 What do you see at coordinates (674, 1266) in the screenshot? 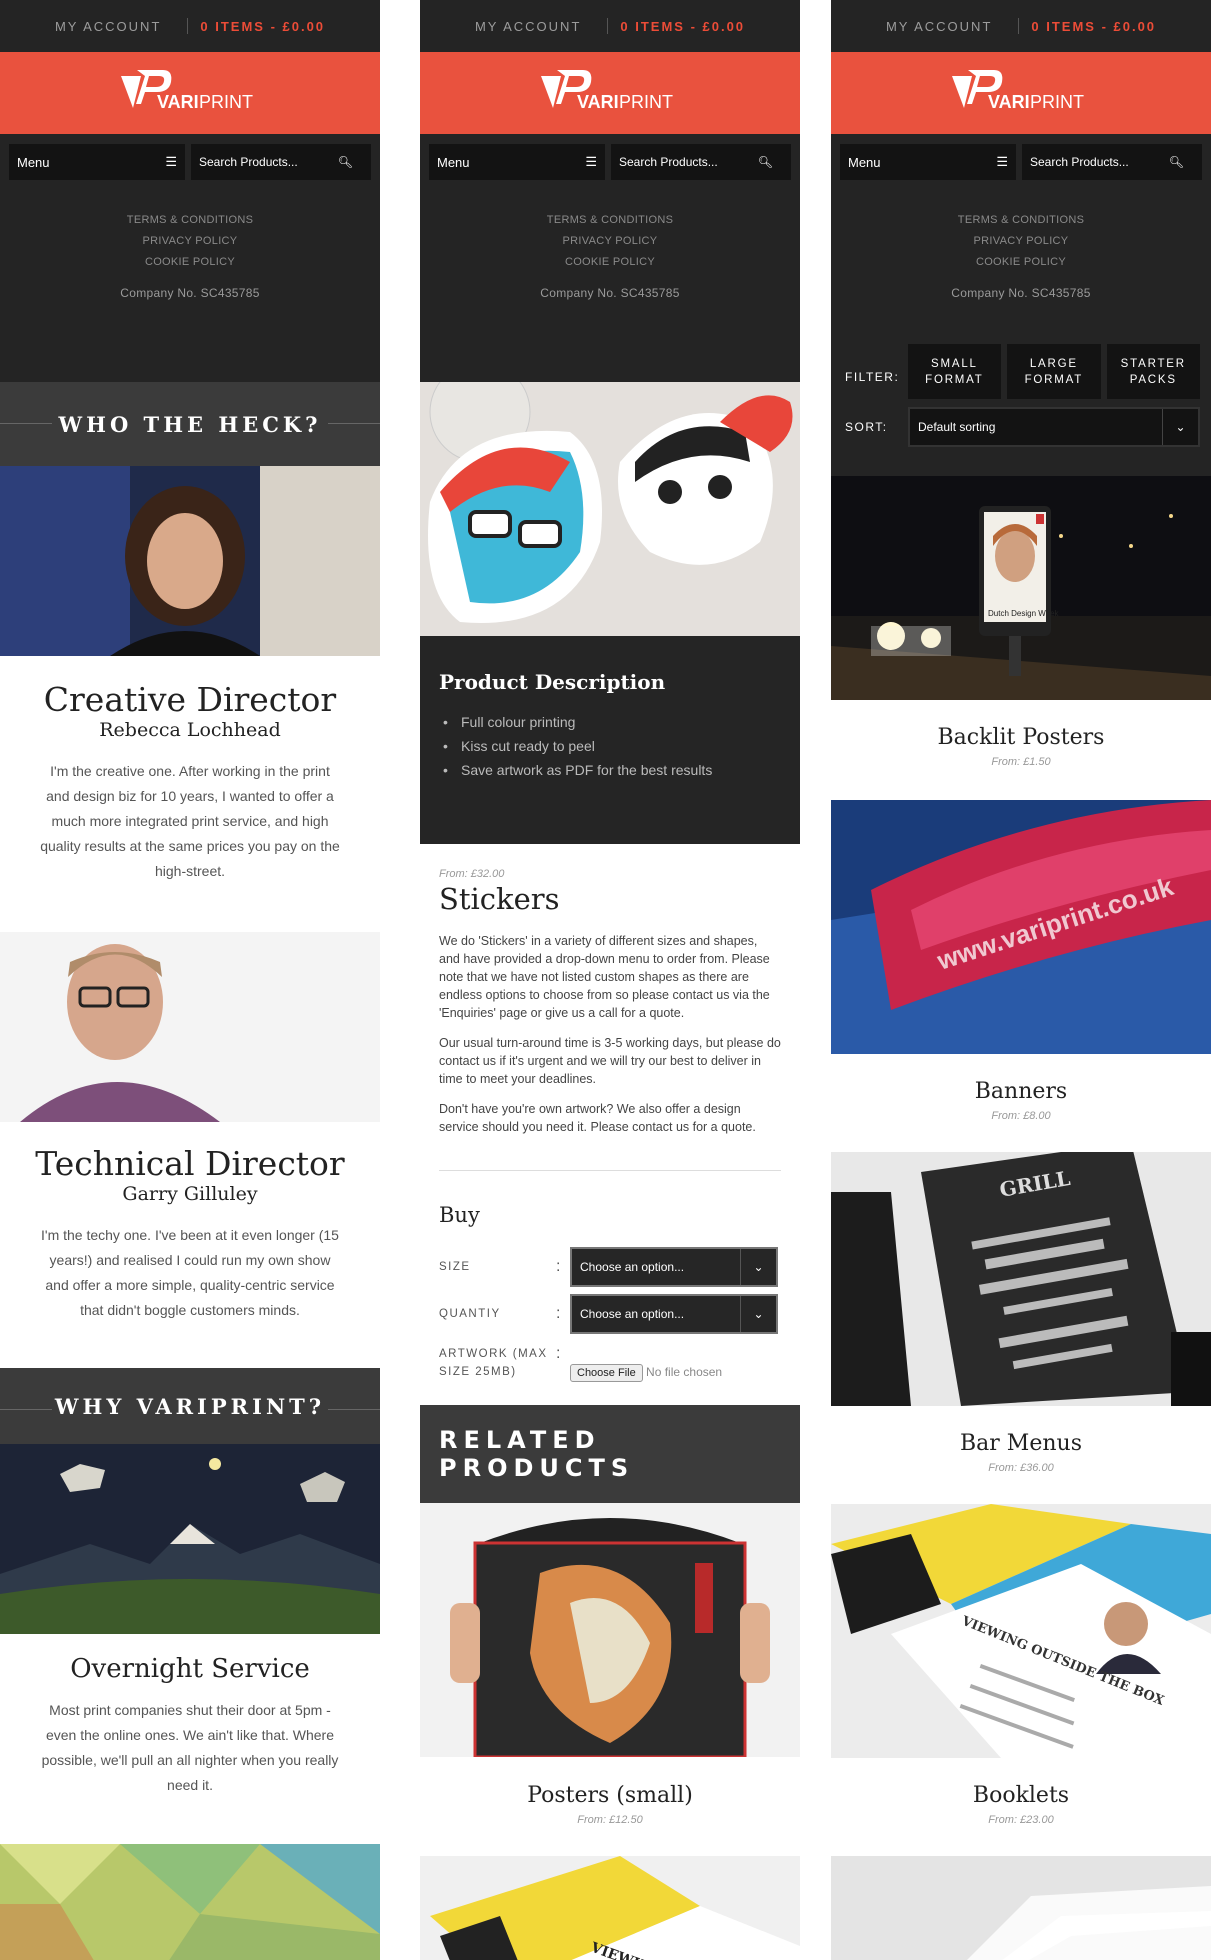
I see `size-select: Choose an option... ⌄` at bounding box center [674, 1266].